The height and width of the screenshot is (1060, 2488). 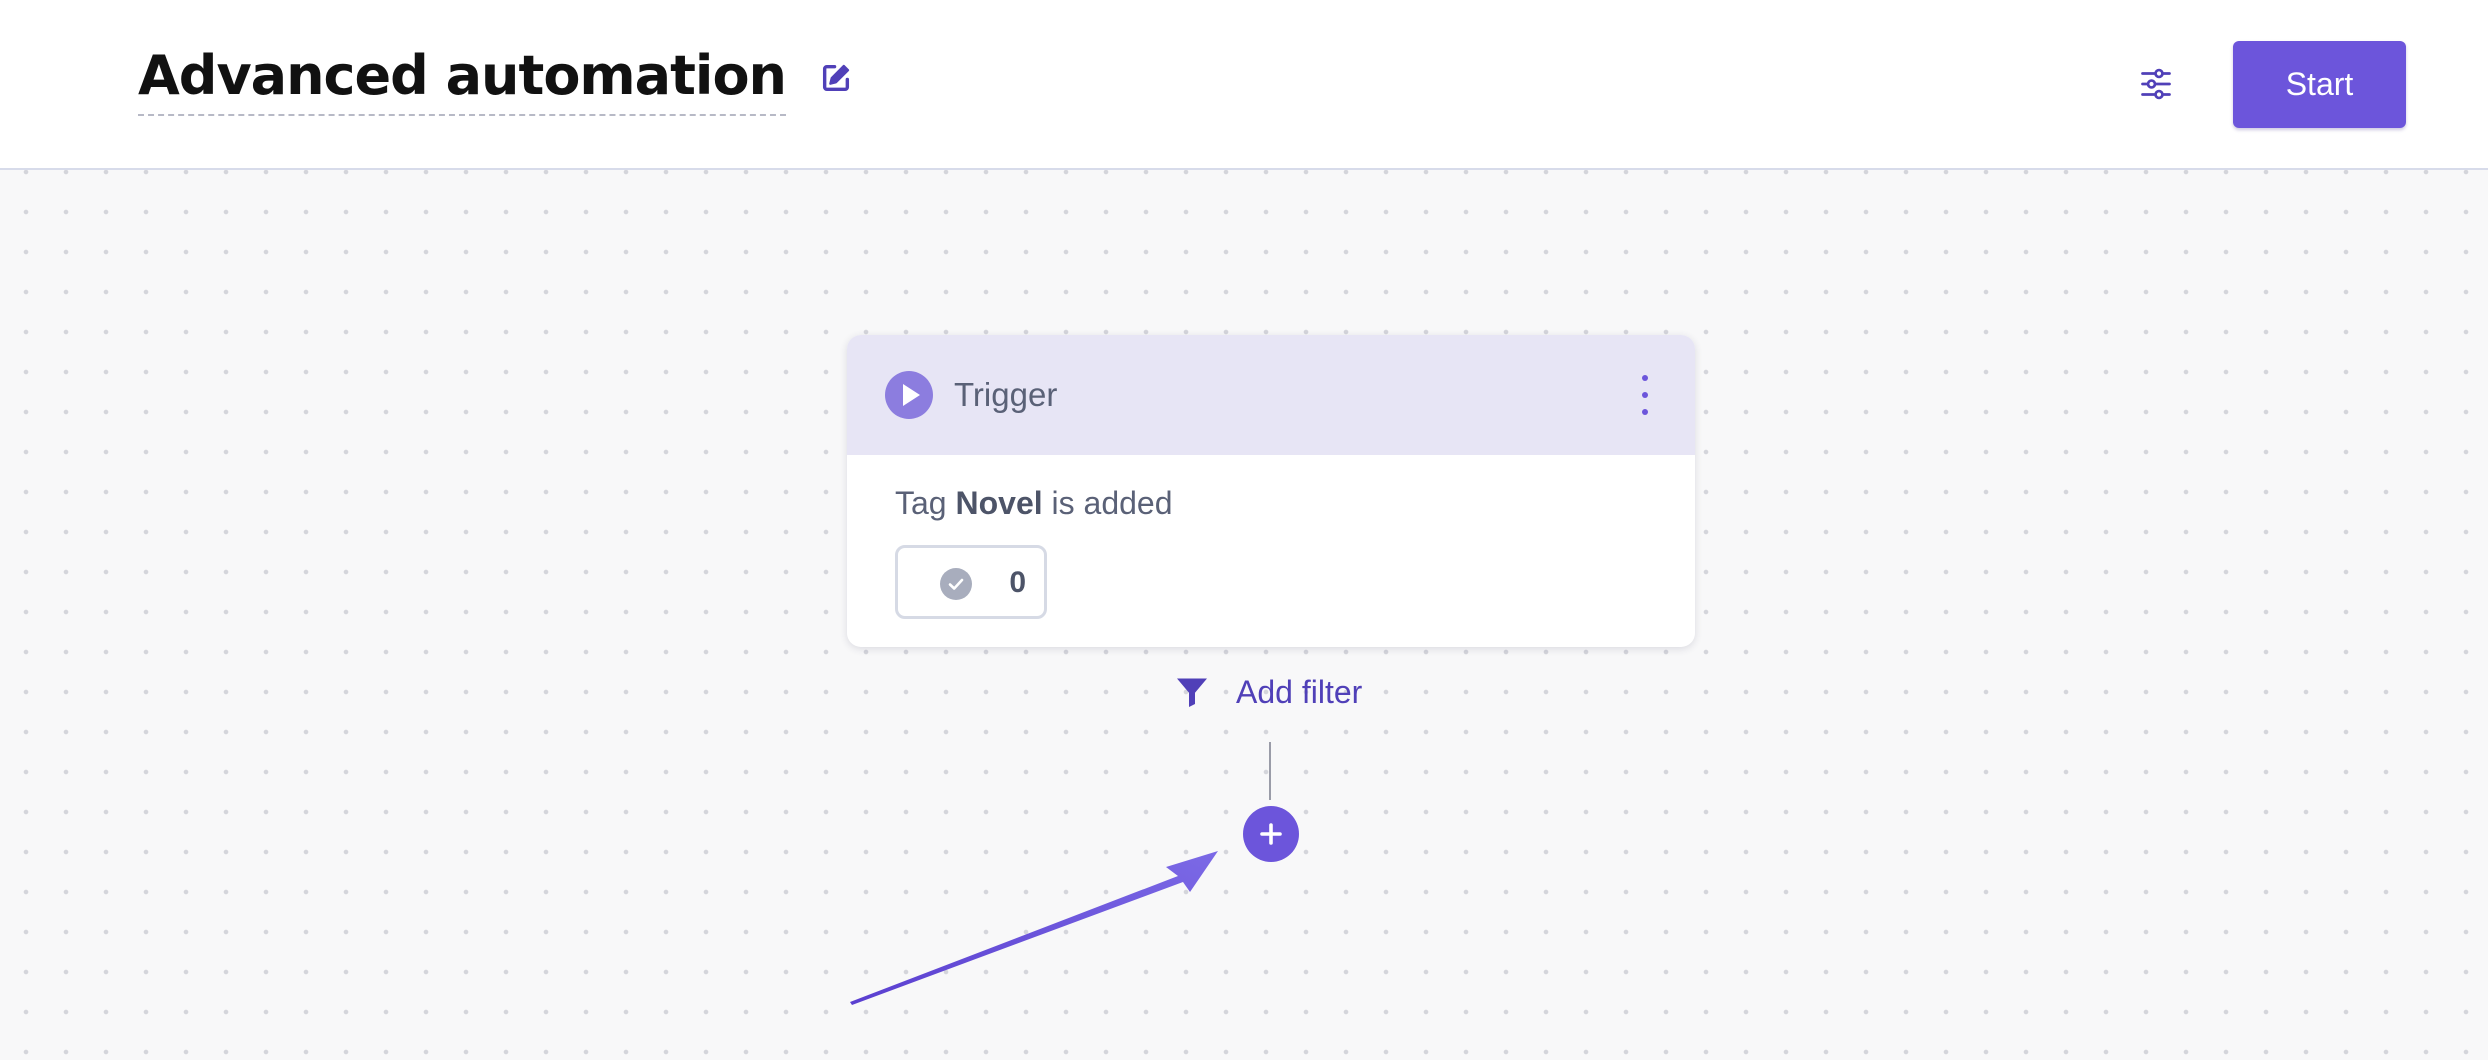 I want to click on add-filter-button: Add filter, so click(x=1267, y=692).